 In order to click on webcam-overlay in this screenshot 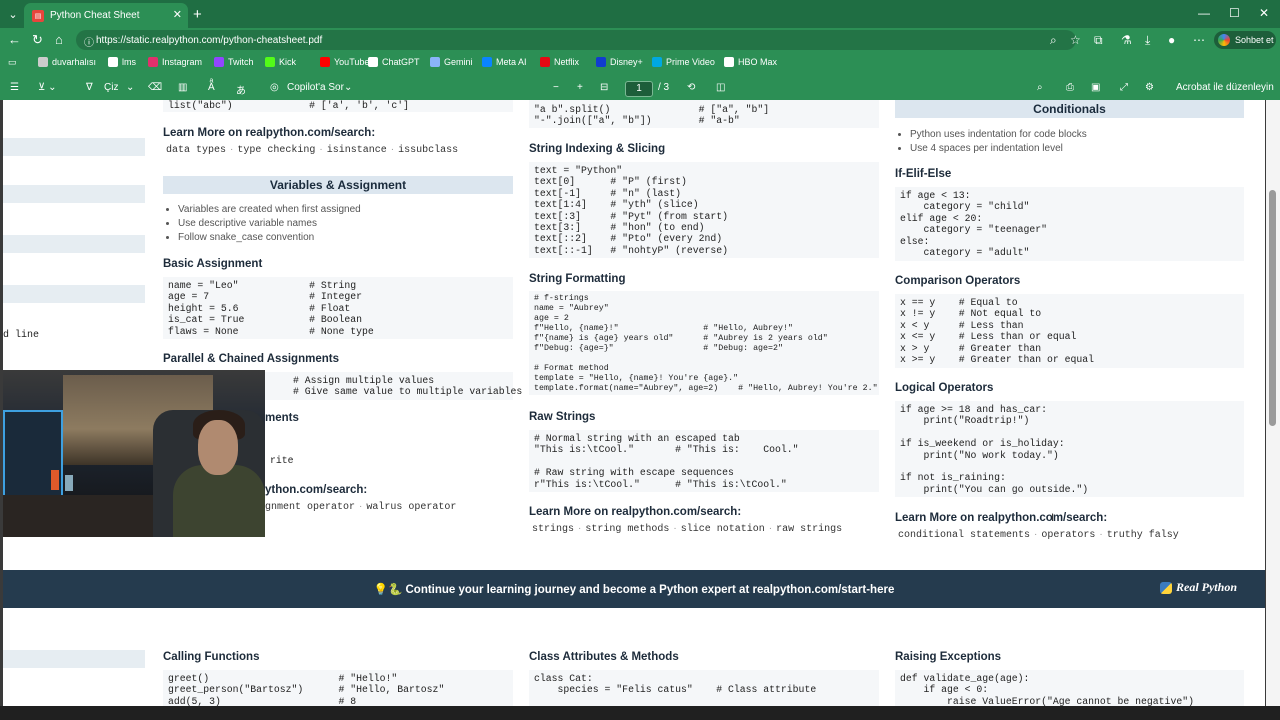, I will do `click(134, 453)`.